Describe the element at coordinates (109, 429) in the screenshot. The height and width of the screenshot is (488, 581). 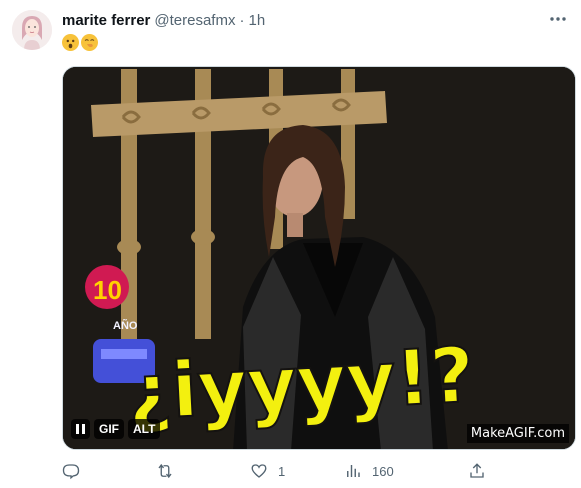
I see `gif-badge: GIF` at that location.